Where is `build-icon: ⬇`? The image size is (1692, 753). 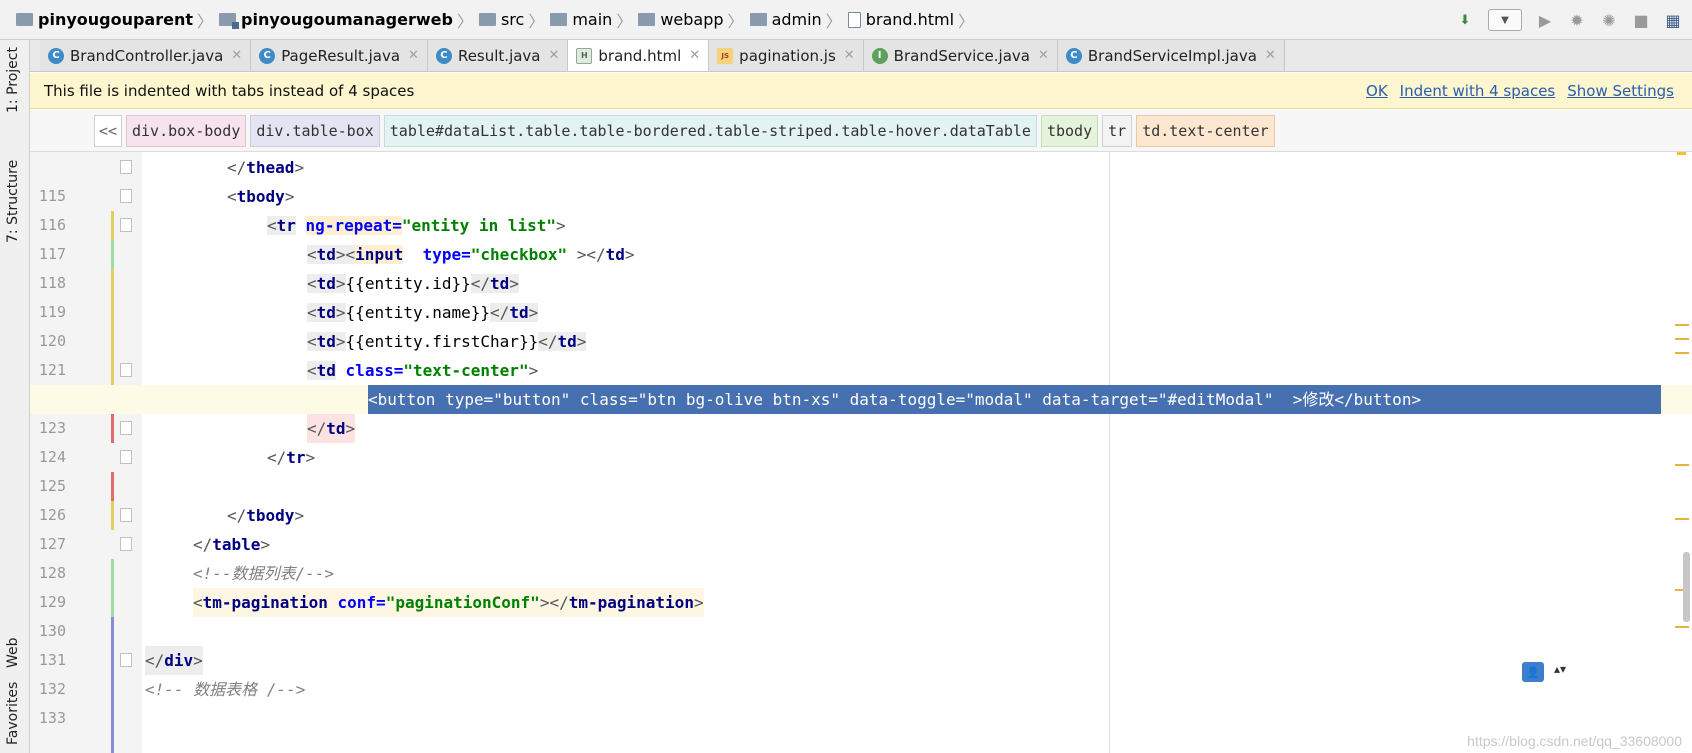 build-icon: ⬇ is located at coordinates (1465, 20).